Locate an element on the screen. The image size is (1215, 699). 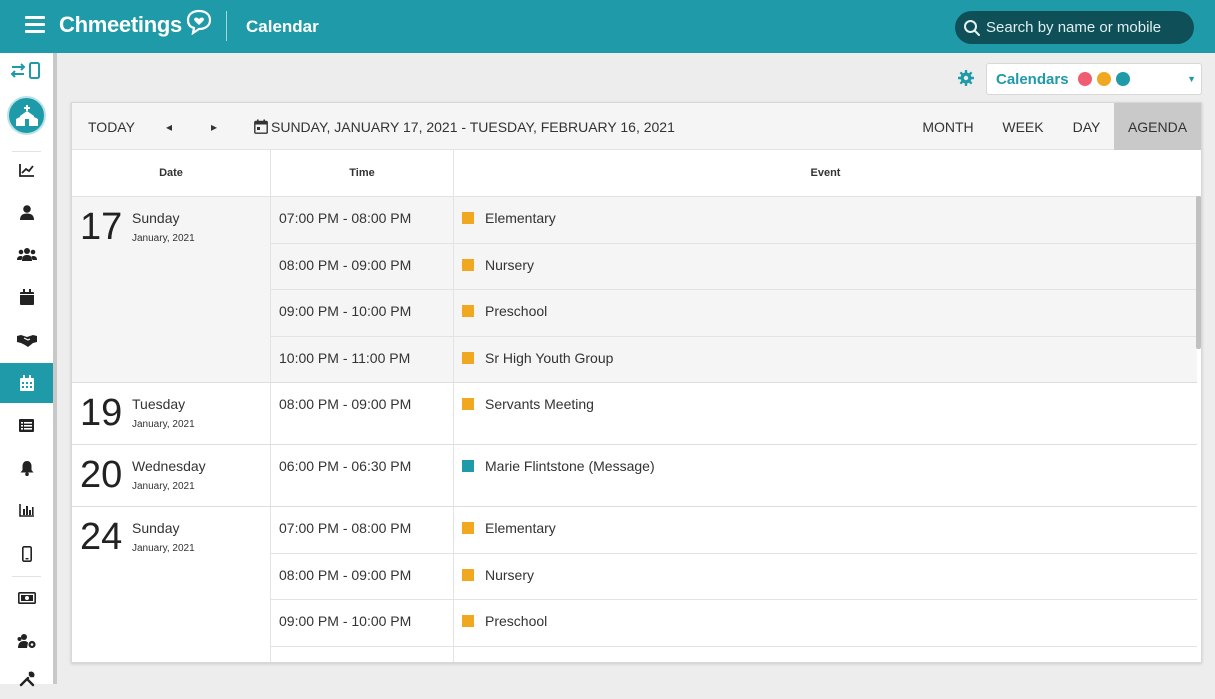
sidebar-item-notifications is located at coordinates (26, 468).